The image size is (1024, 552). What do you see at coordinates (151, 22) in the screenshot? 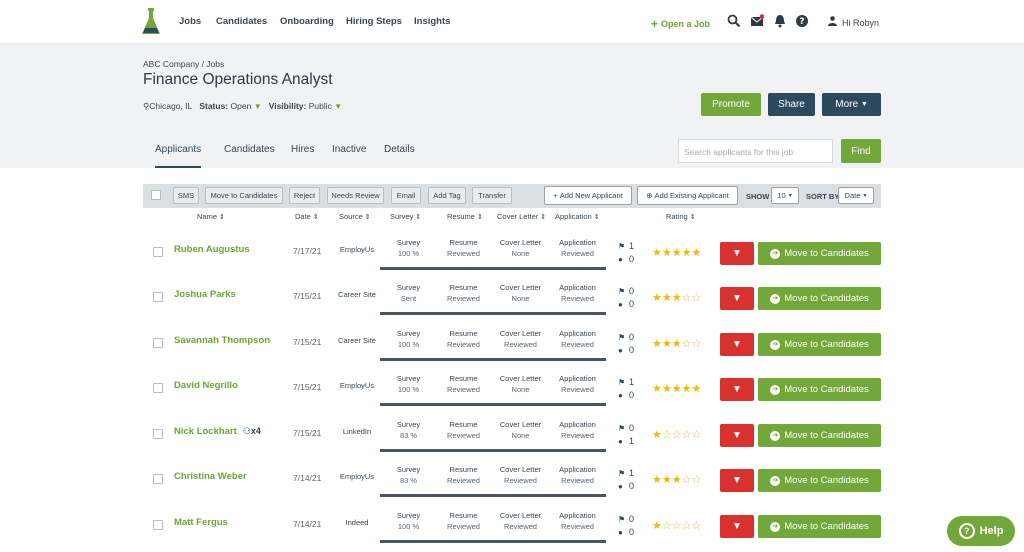
I see `logo-flask-icon` at bounding box center [151, 22].